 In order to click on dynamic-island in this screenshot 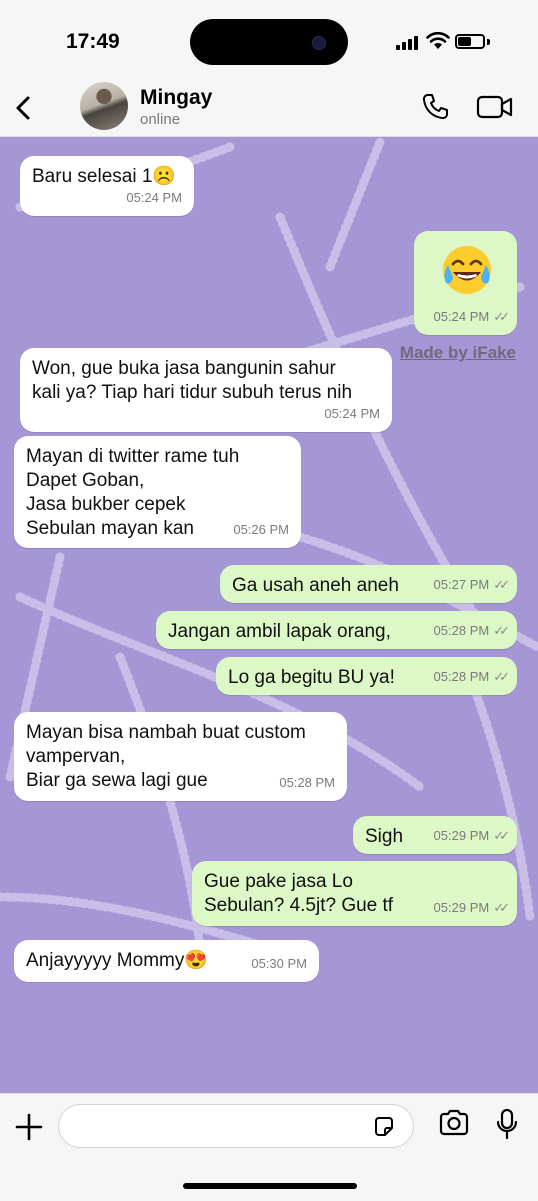, I will do `click(269, 42)`.